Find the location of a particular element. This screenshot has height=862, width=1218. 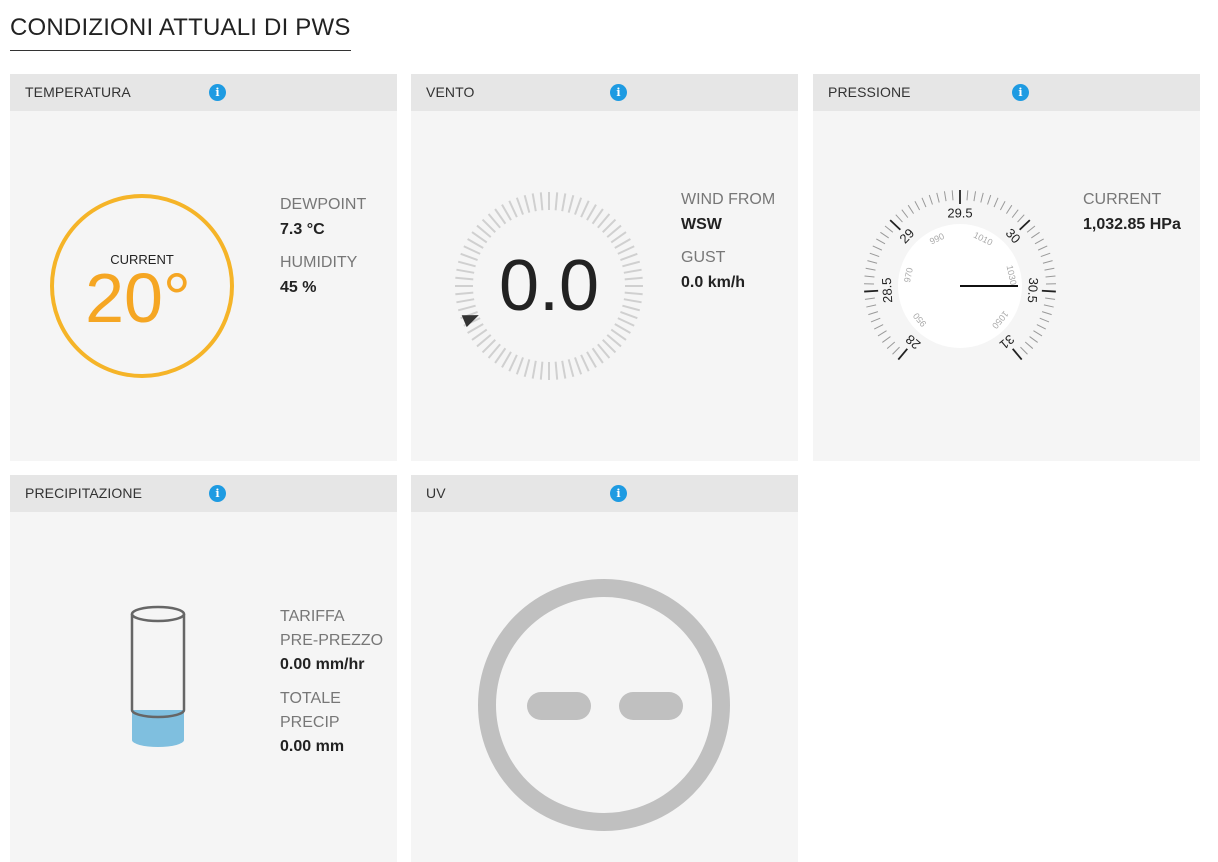

humidity-value: 45 % is located at coordinates (298, 287).